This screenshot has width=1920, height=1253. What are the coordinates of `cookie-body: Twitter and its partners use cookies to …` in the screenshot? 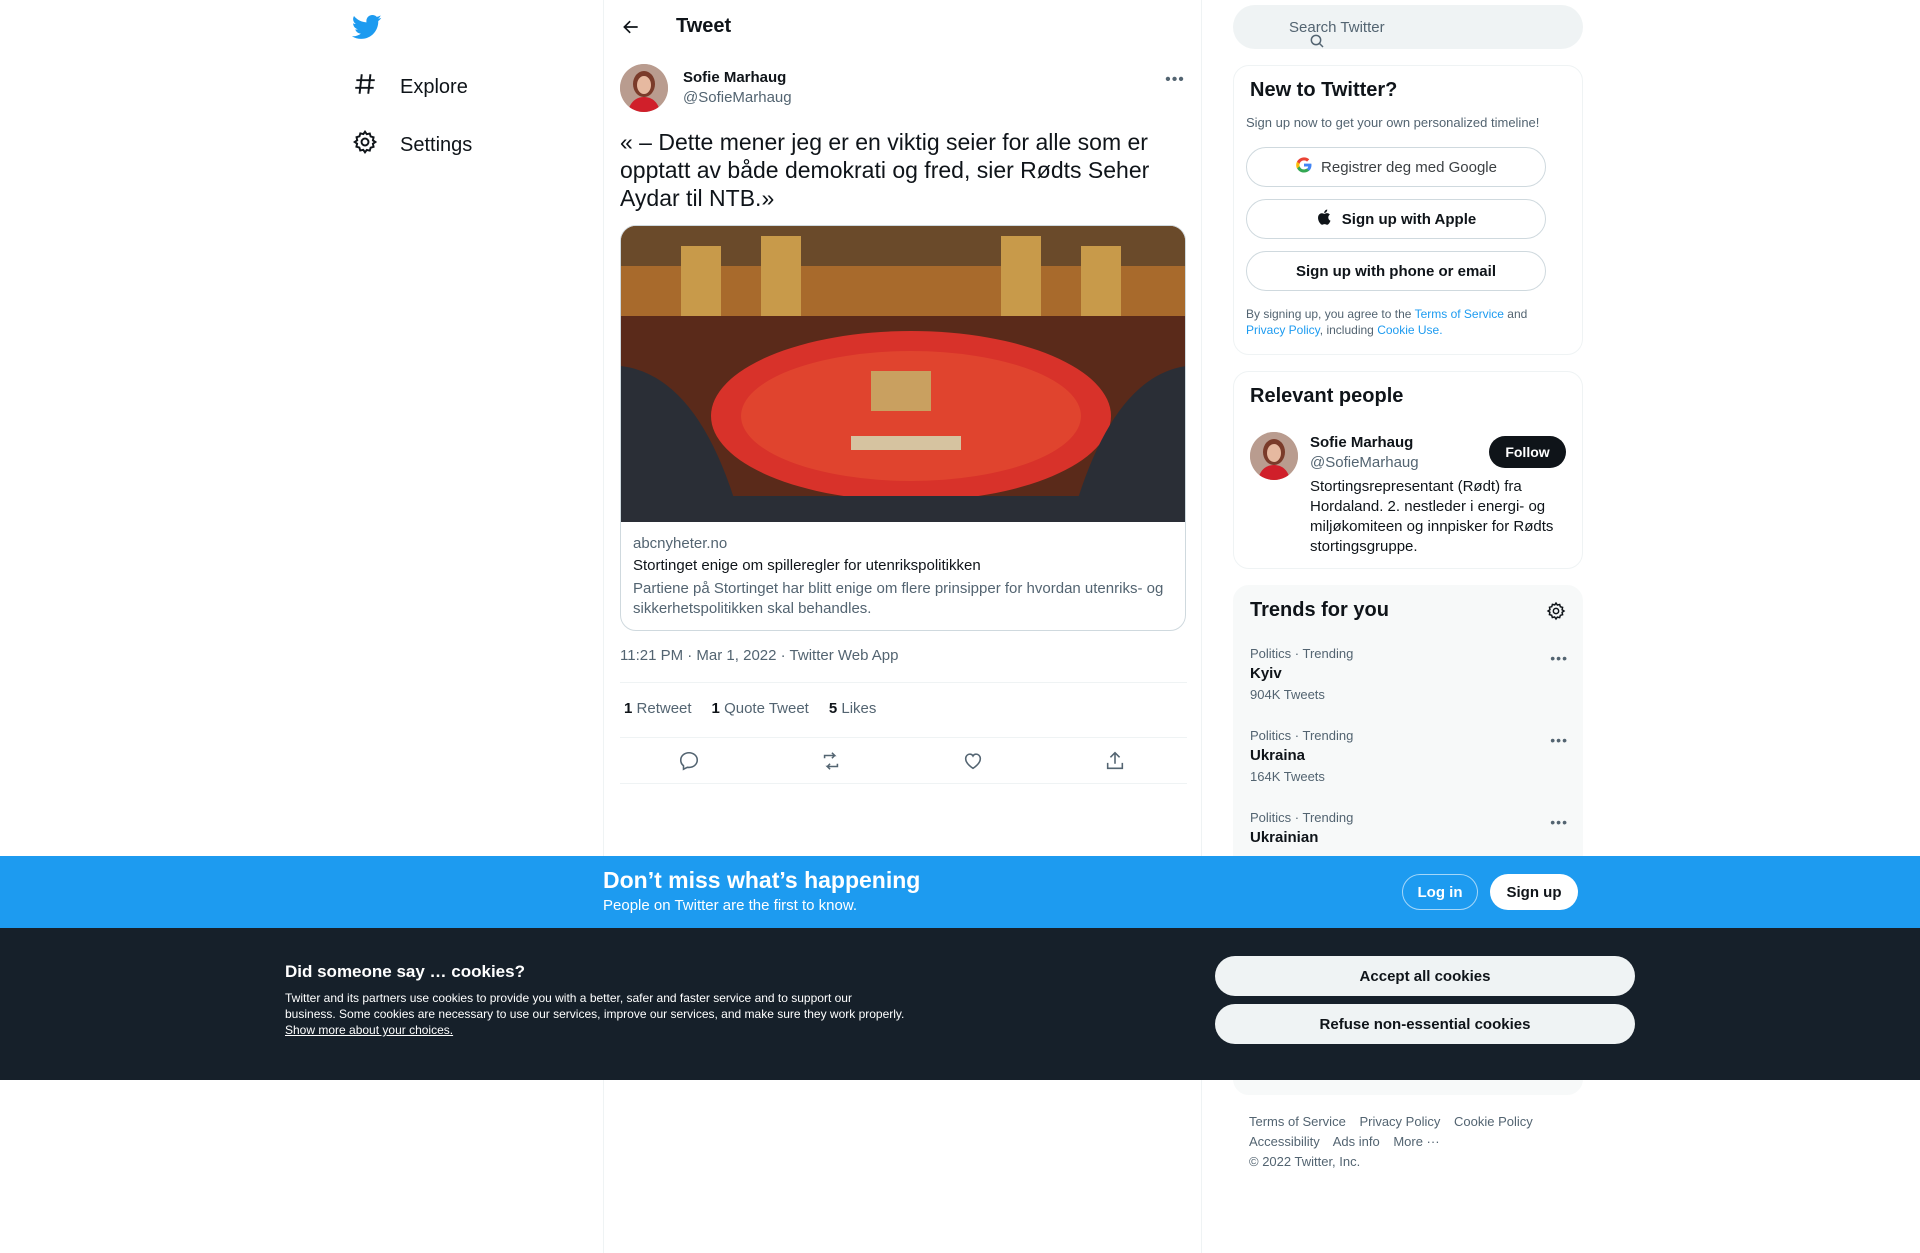 It's located at (595, 1006).